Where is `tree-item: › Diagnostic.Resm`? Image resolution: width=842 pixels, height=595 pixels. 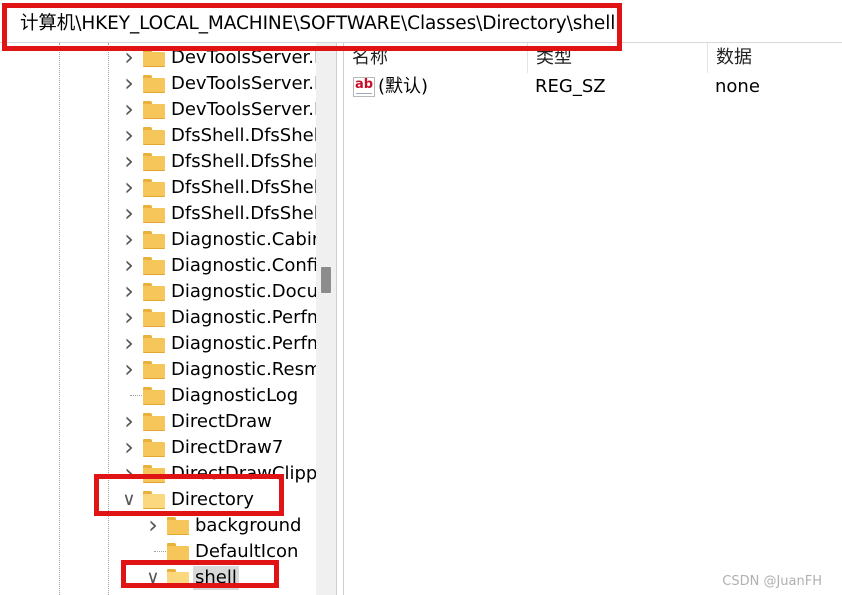
tree-item: › Diagnostic.Resm is located at coordinates (158, 370).